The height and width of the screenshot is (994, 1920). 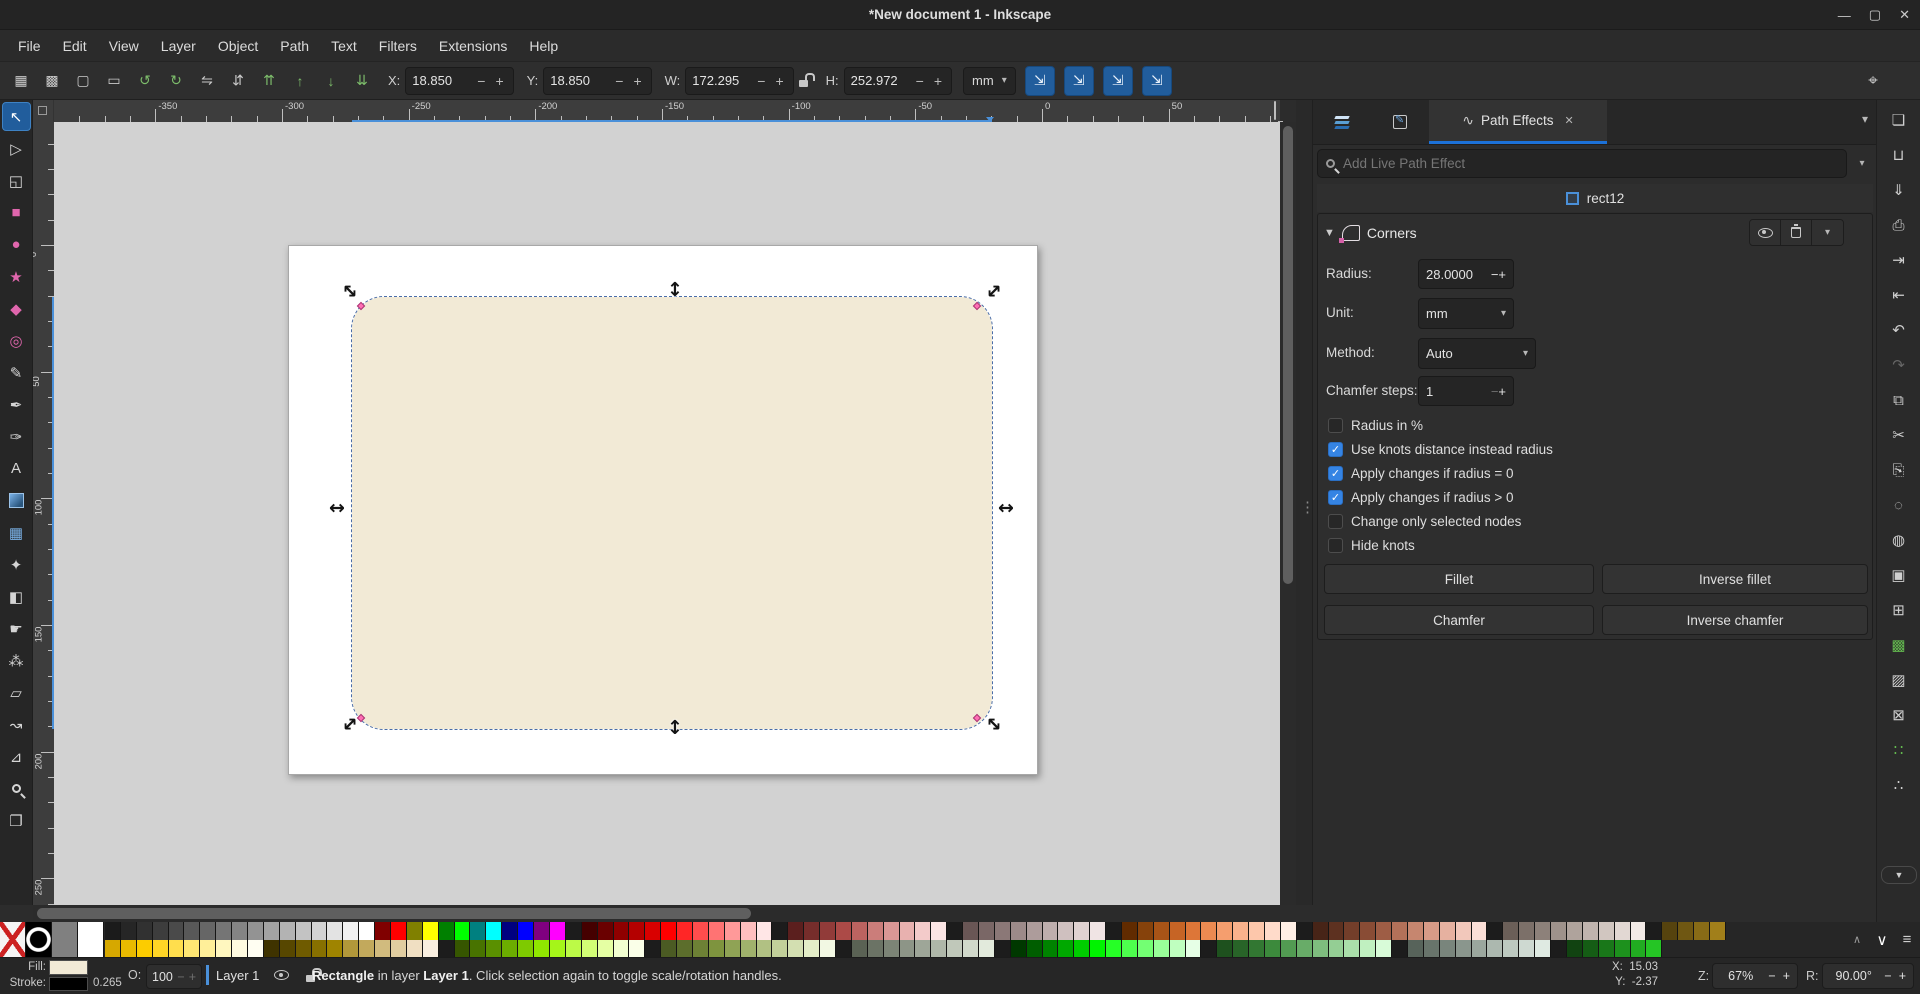 What do you see at coordinates (1899, 190) in the screenshot?
I see `save-document-icon: ⇓` at bounding box center [1899, 190].